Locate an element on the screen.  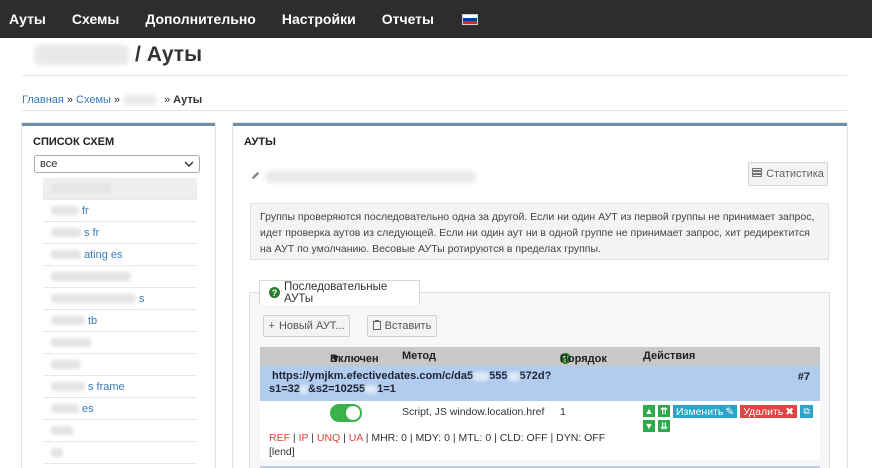
url-part: 555 is located at coordinates (498, 376).